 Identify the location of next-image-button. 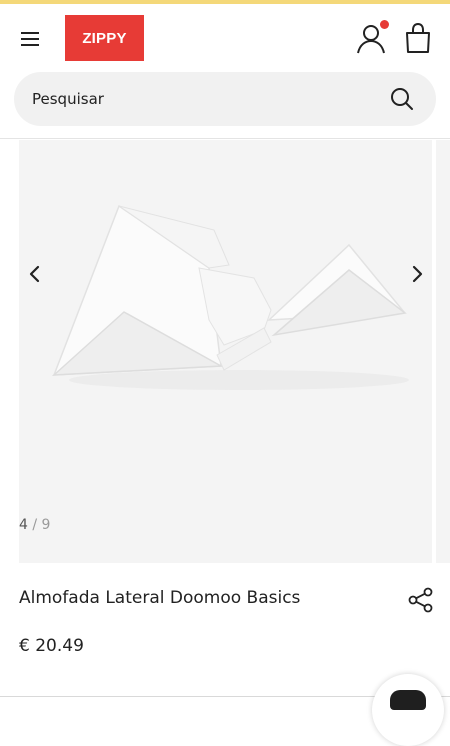
(417, 274).